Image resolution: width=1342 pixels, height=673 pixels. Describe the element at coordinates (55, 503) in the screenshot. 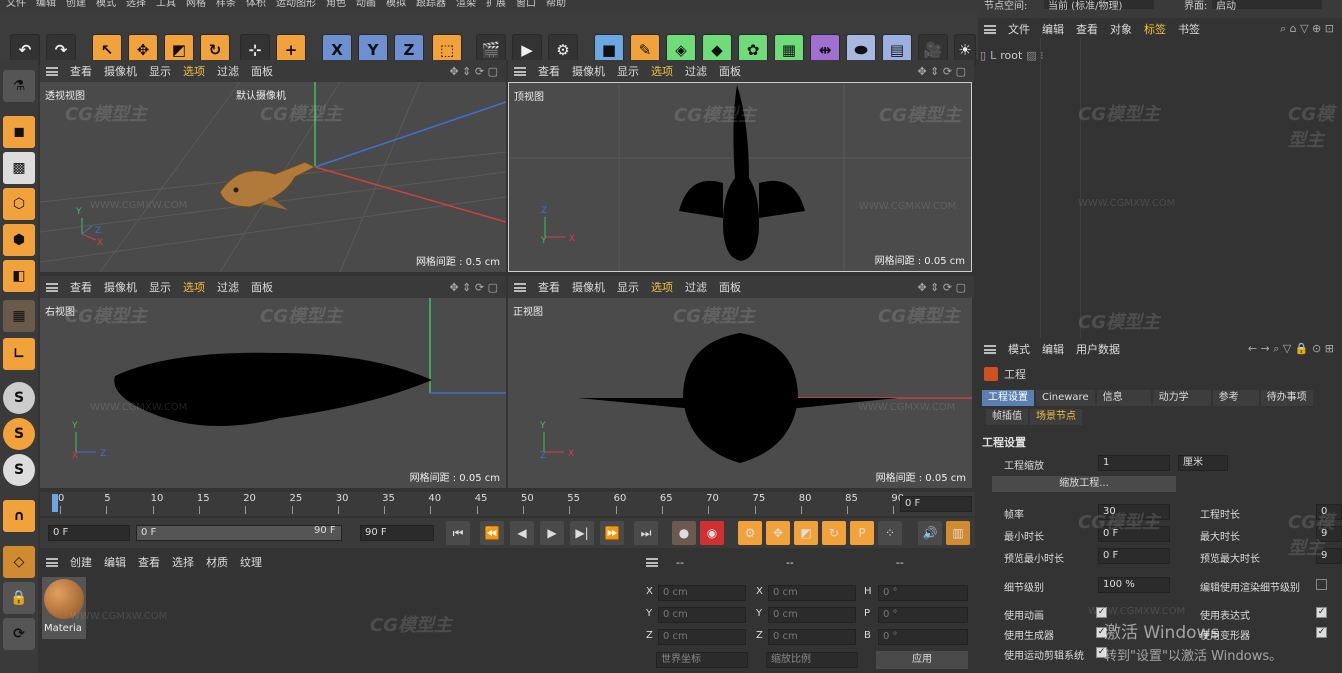

I see `timeline-playhead` at that location.